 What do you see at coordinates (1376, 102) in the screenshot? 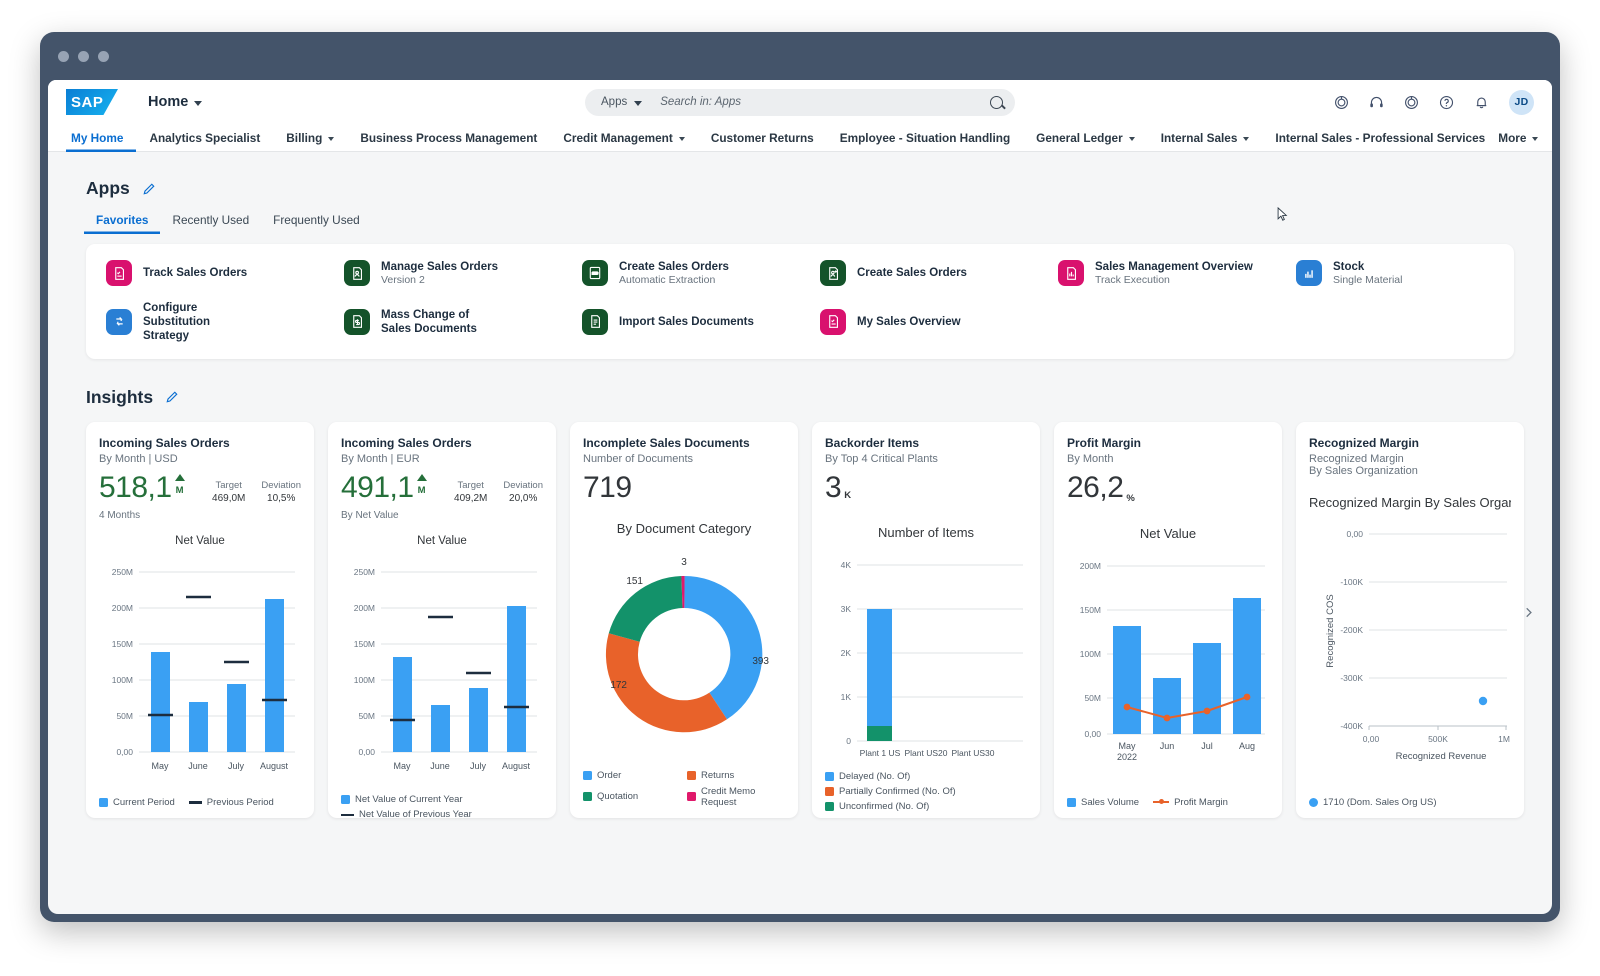
I see `headset-icon` at bounding box center [1376, 102].